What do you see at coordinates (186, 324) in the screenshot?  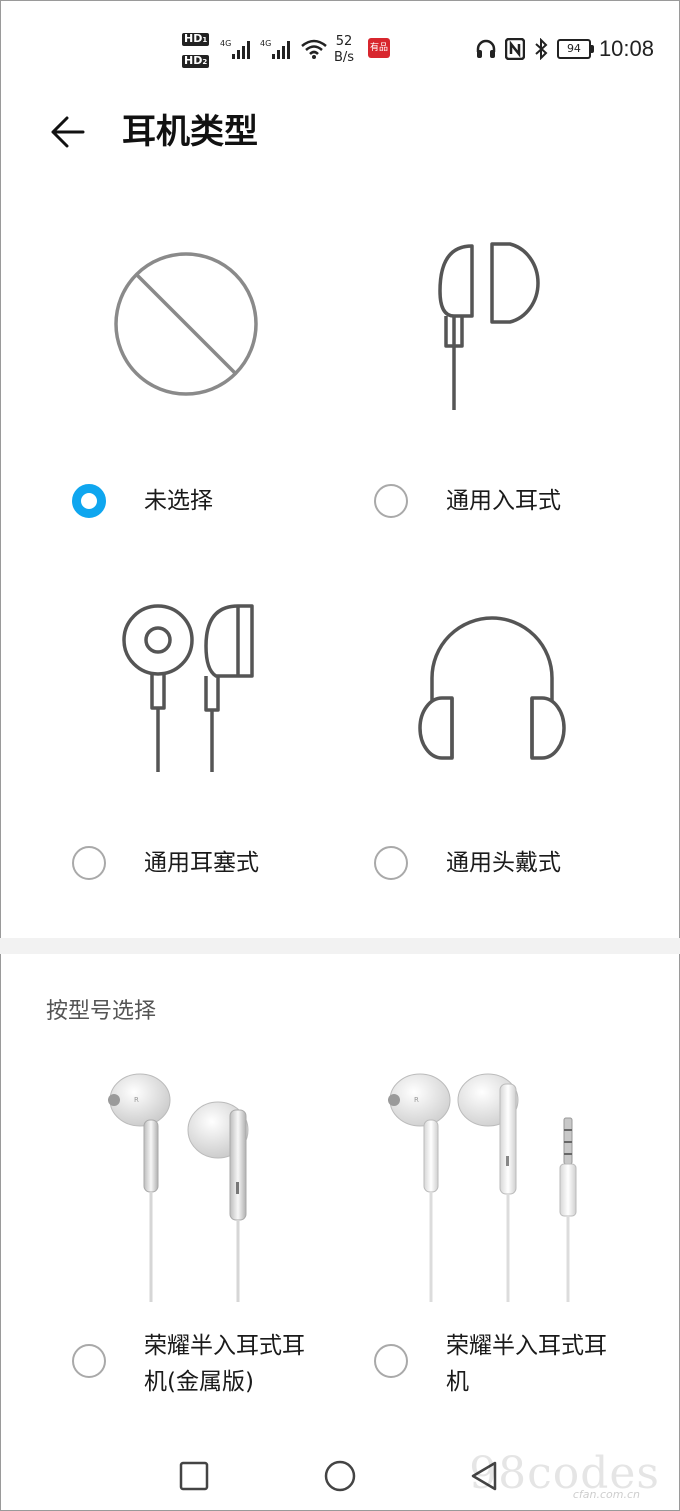 I see `no-selection-icon` at bounding box center [186, 324].